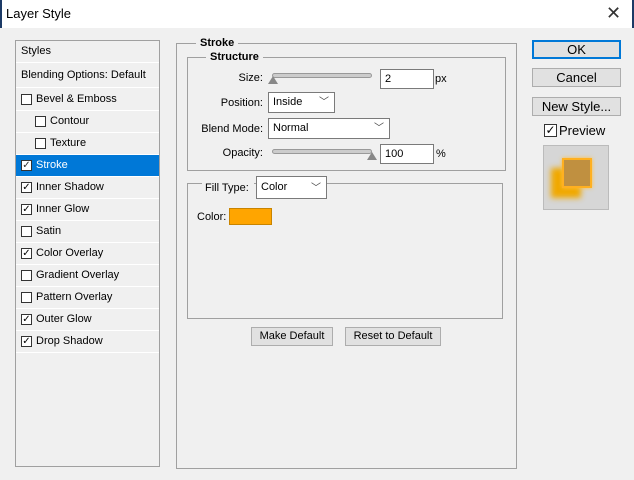 This screenshot has width=634, height=480. I want to click on size-unit: px, so click(441, 79).